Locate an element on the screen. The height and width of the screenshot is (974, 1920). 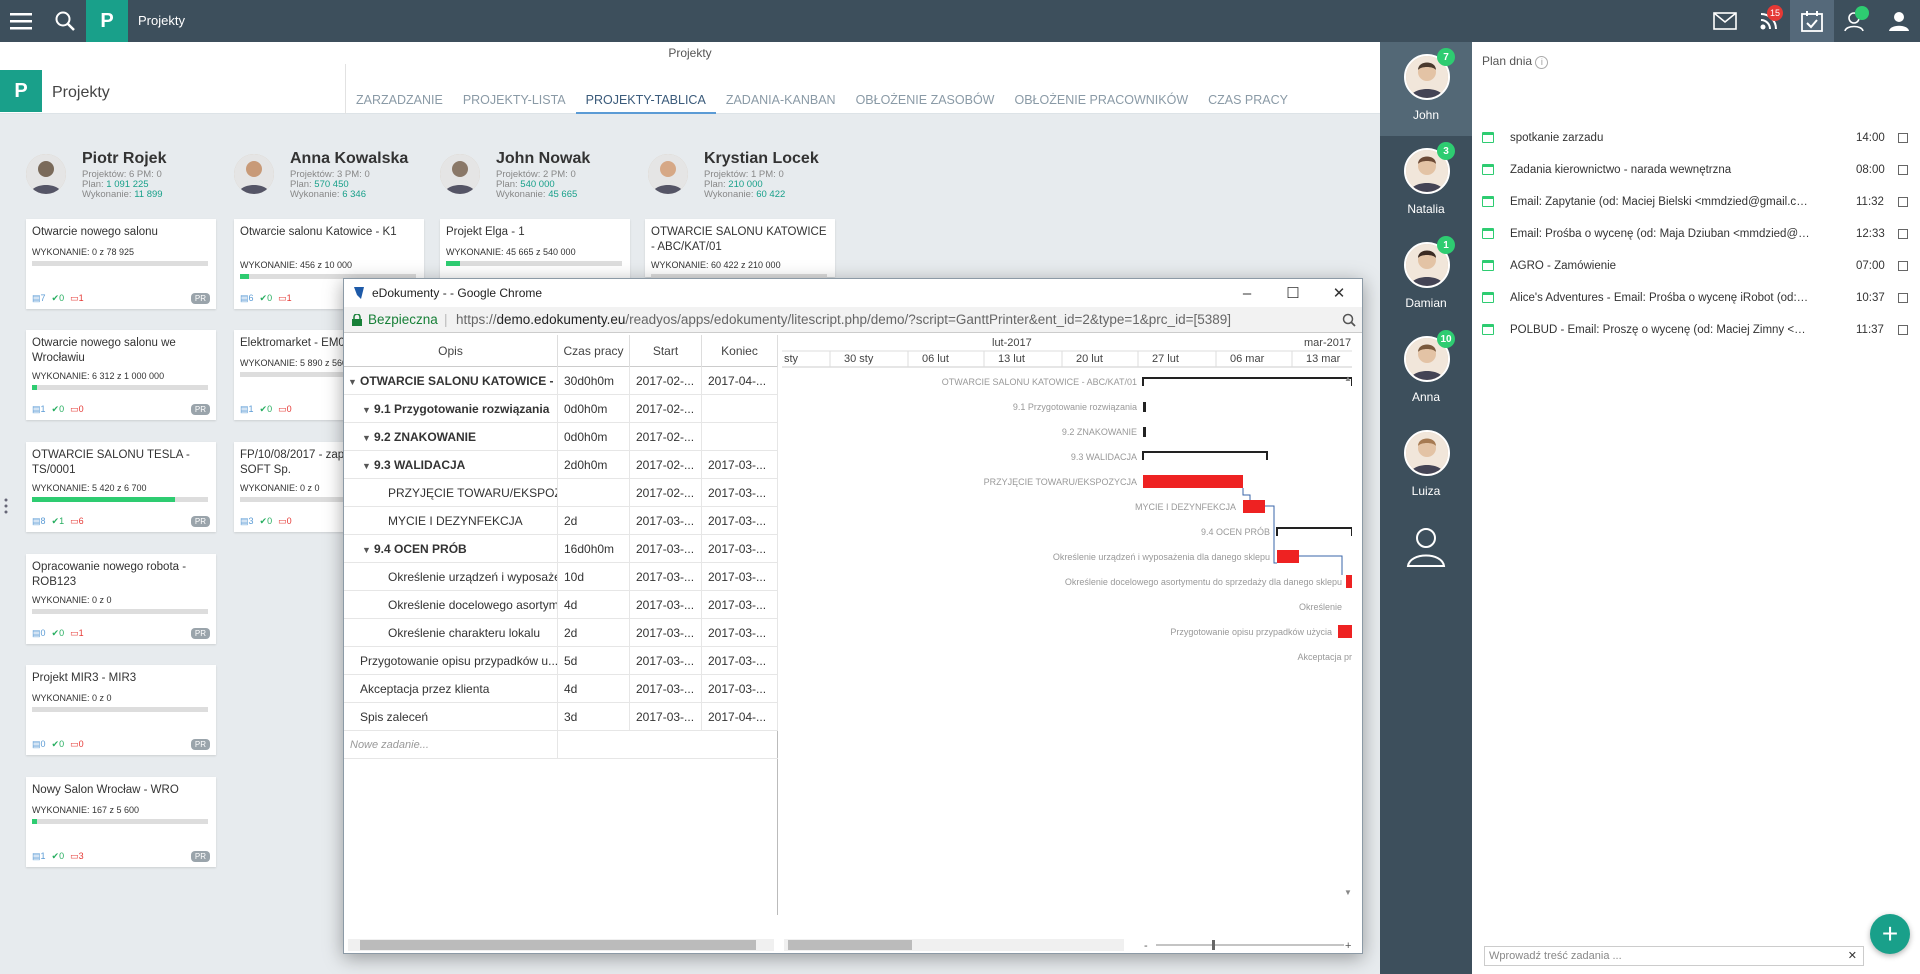
info-icon: i is located at coordinates (1542, 62).